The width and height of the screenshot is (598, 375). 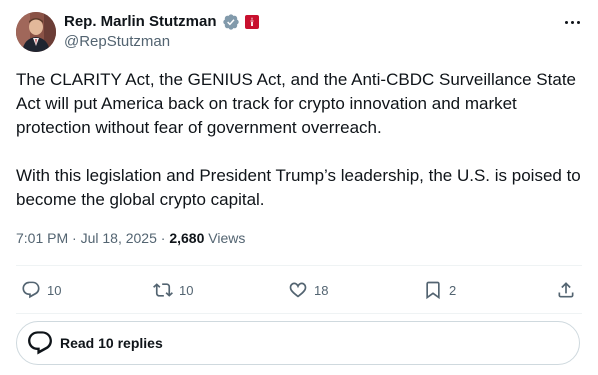 I want to click on speech-bubble-icon, so click(x=40, y=343).